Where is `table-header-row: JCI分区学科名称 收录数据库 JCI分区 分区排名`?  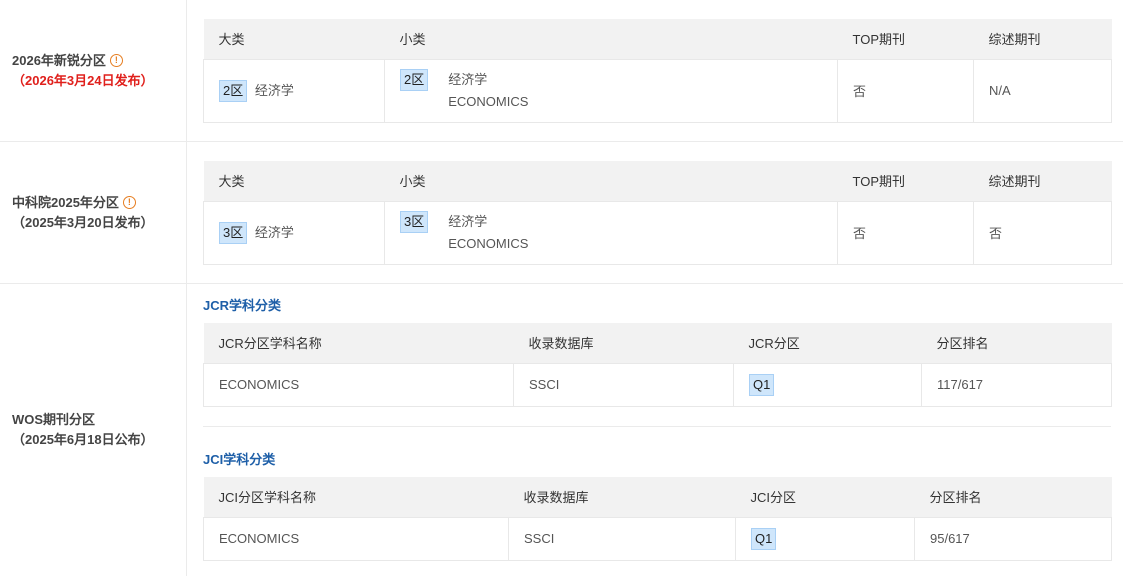
table-header-row: JCI分区学科名称 收录数据库 JCI分区 分区排名 is located at coordinates (657, 497).